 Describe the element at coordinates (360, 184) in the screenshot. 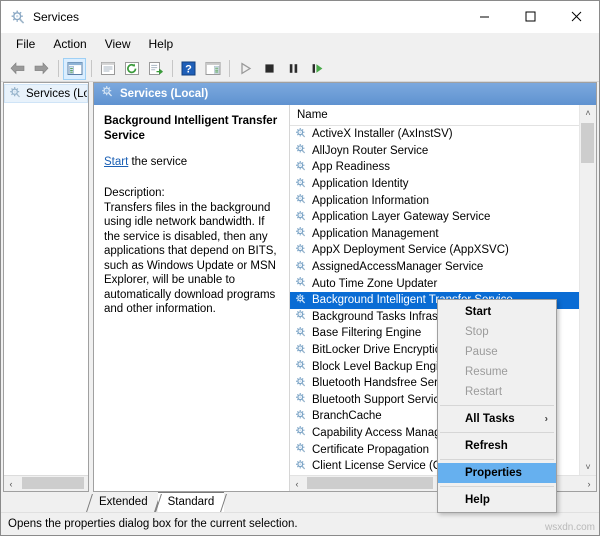

I see `service-name: Application Identity` at that location.